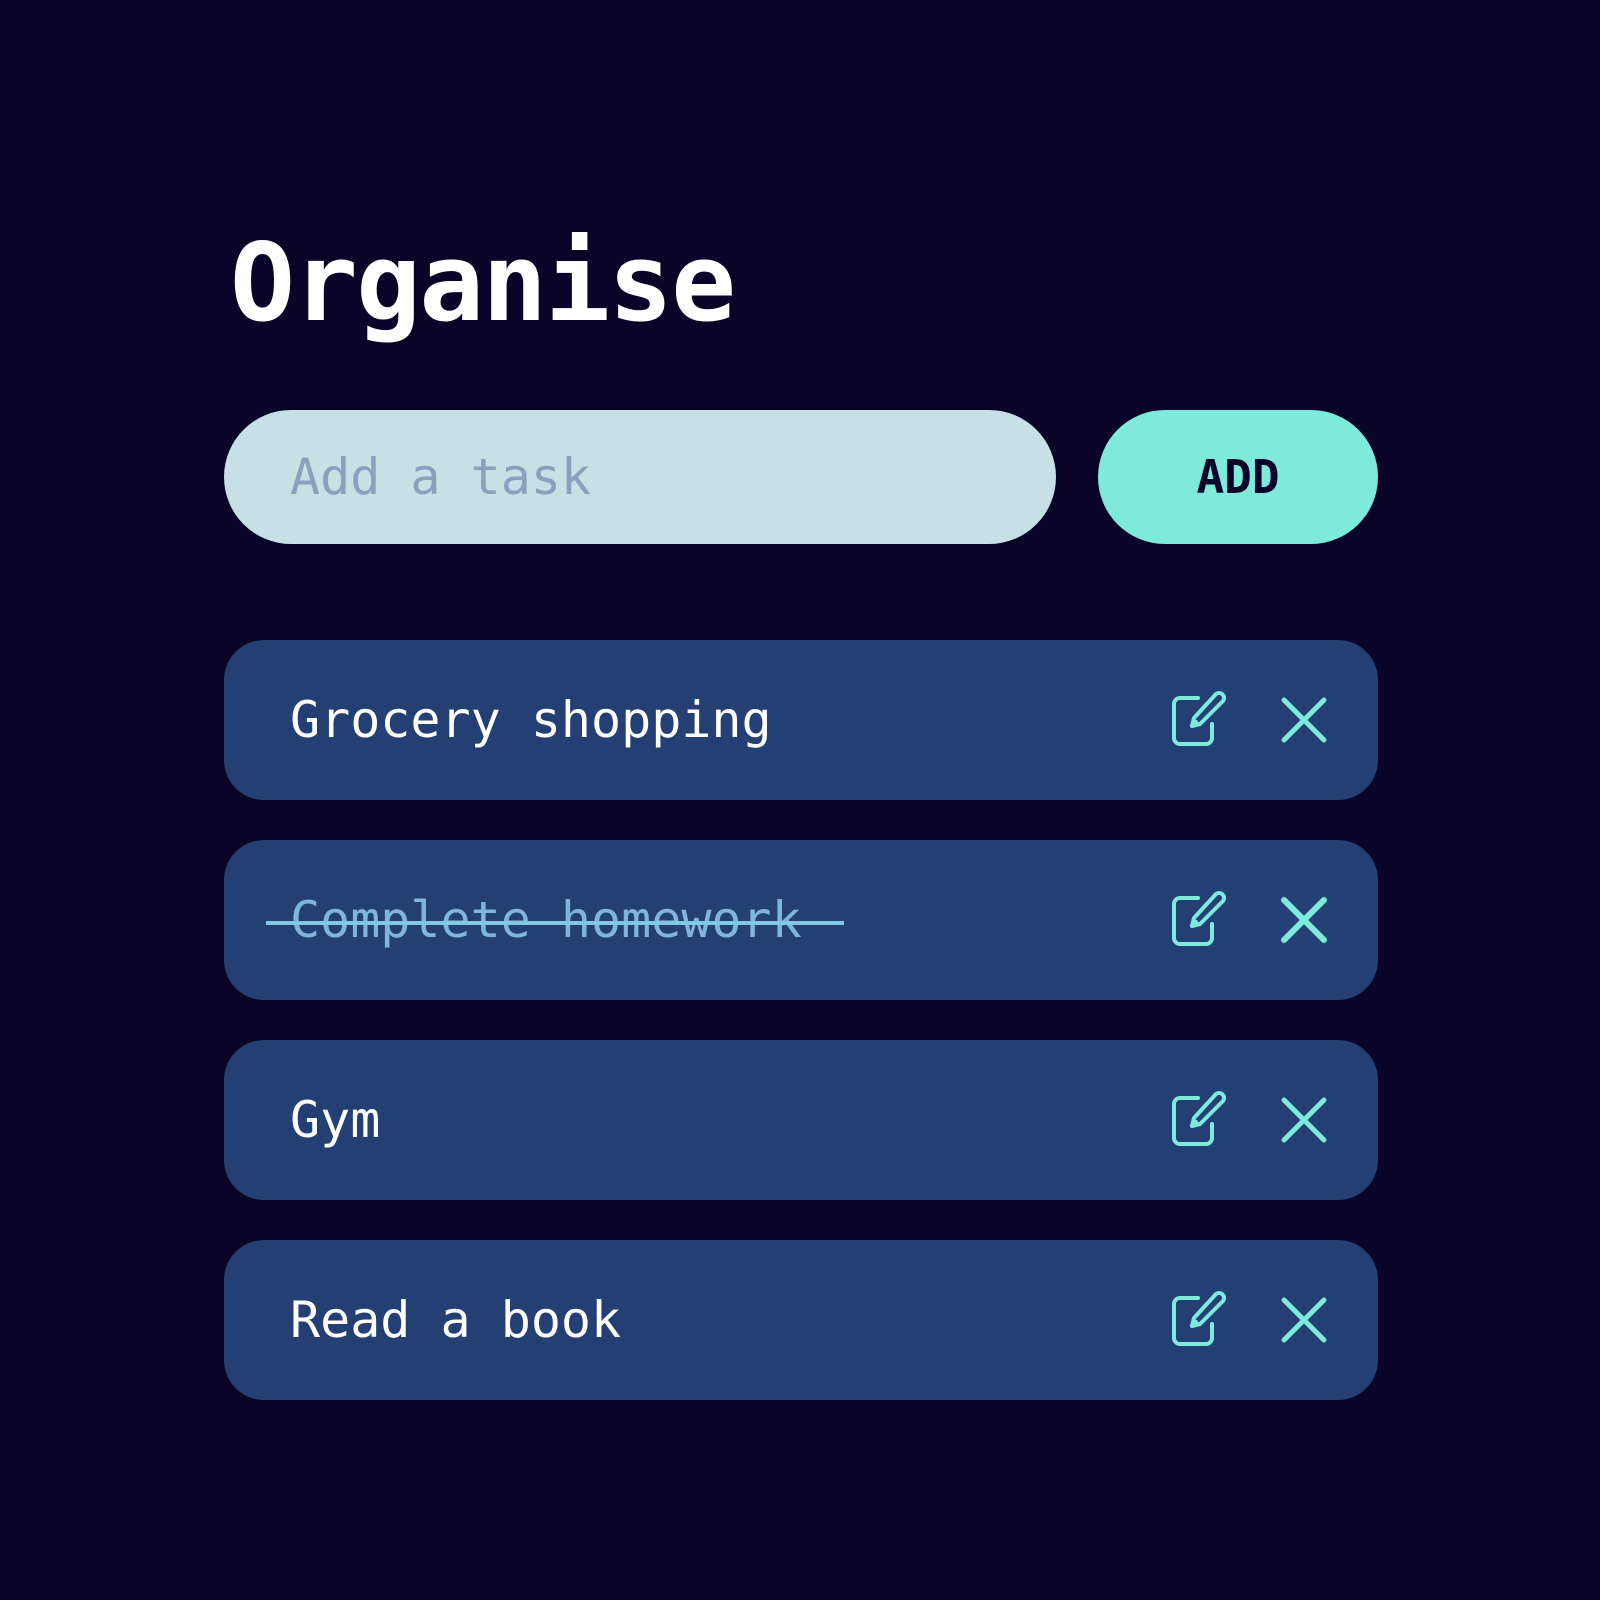 The width and height of the screenshot is (1600, 1600). What do you see at coordinates (801, 1320) in the screenshot?
I see `task-item-read-a-book: Read a book` at bounding box center [801, 1320].